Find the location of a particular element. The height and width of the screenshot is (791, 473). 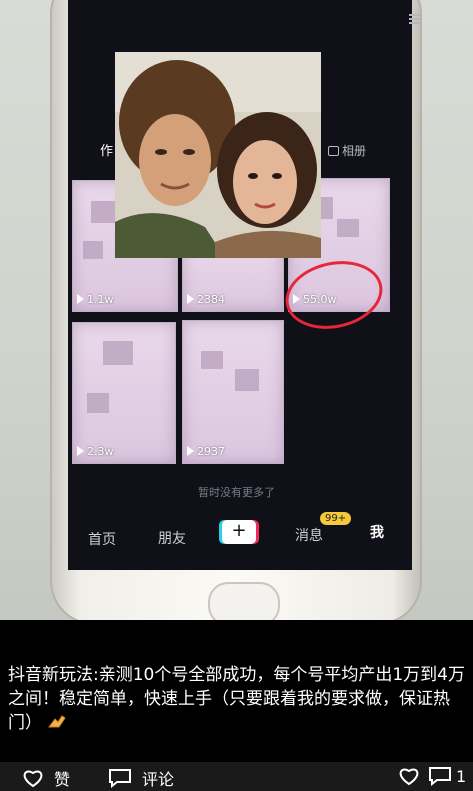

view-count: 2937 is located at coordinates (206, 451).